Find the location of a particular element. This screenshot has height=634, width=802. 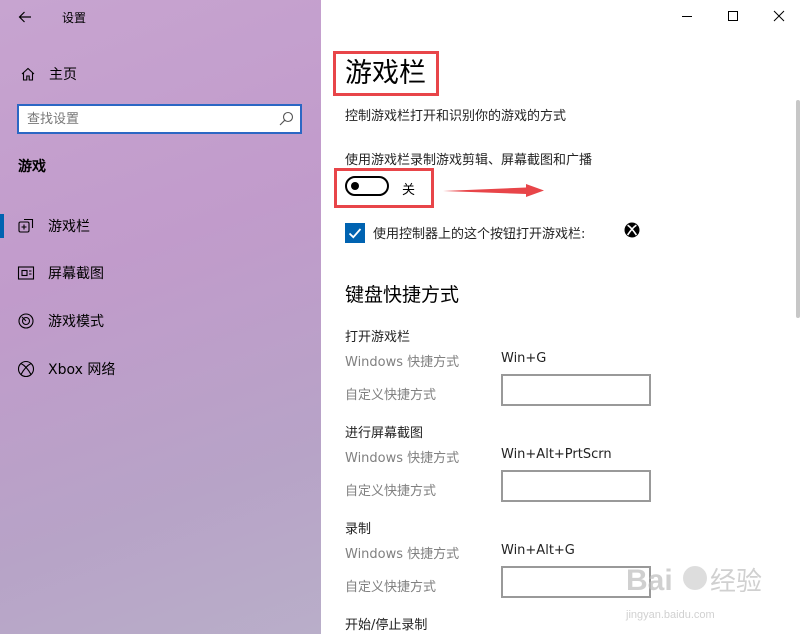

shortcut-title: 打开游戏栏 is located at coordinates (378, 337).